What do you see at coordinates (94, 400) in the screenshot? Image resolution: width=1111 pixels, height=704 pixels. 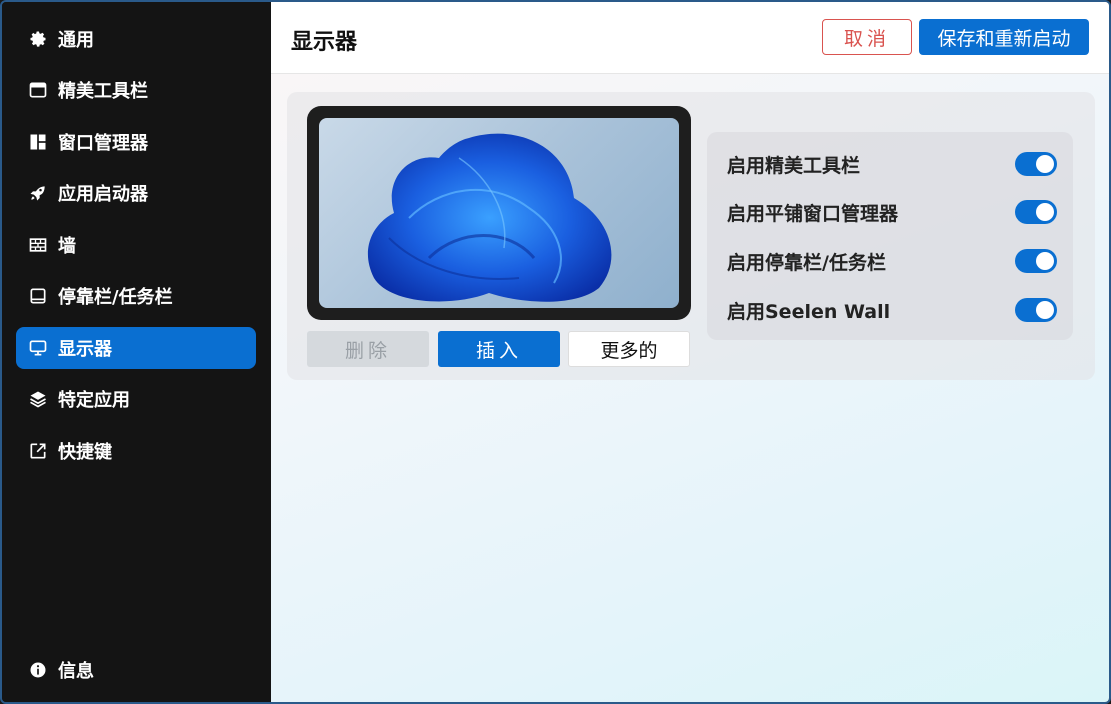 I see `sidebar-item-label: 特定应用` at bounding box center [94, 400].